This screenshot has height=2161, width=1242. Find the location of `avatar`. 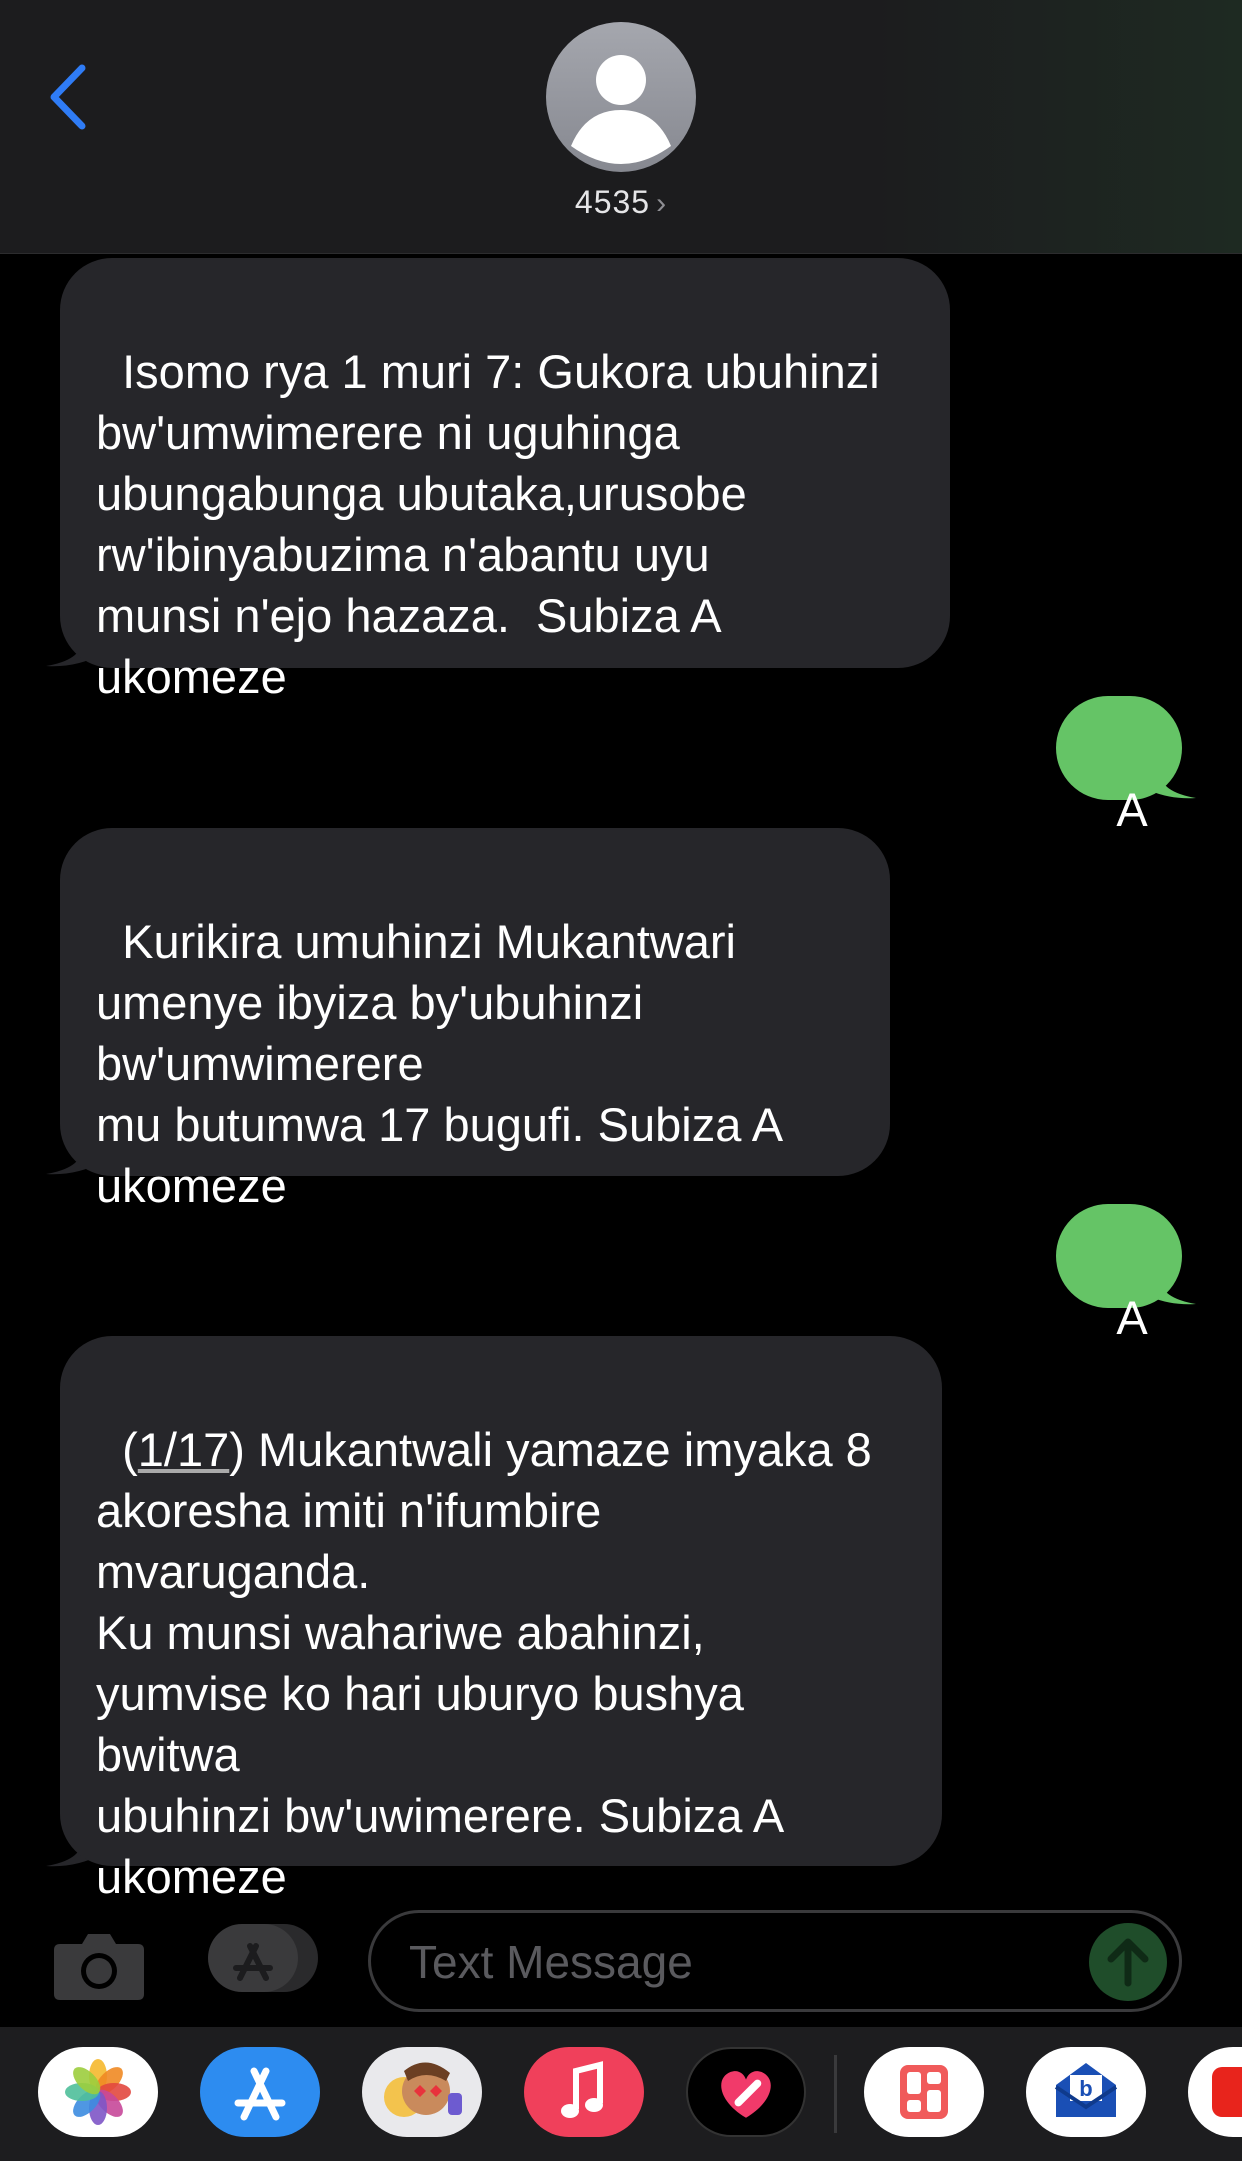

avatar is located at coordinates (621, 97).